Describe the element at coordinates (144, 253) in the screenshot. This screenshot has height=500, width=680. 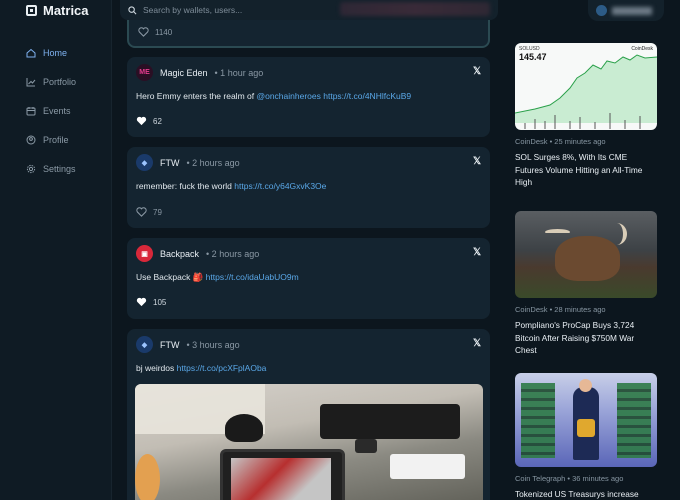
I see `backpack-avatar: ▣` at that location.